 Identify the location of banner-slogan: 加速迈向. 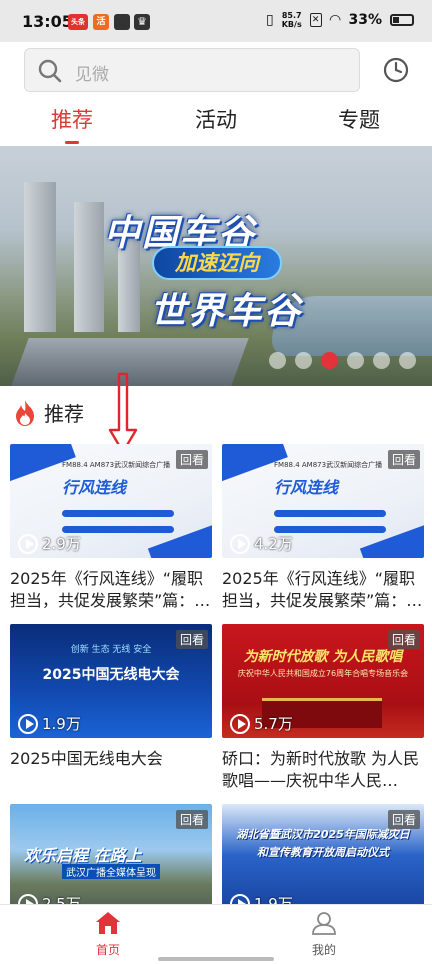
(217, 263).